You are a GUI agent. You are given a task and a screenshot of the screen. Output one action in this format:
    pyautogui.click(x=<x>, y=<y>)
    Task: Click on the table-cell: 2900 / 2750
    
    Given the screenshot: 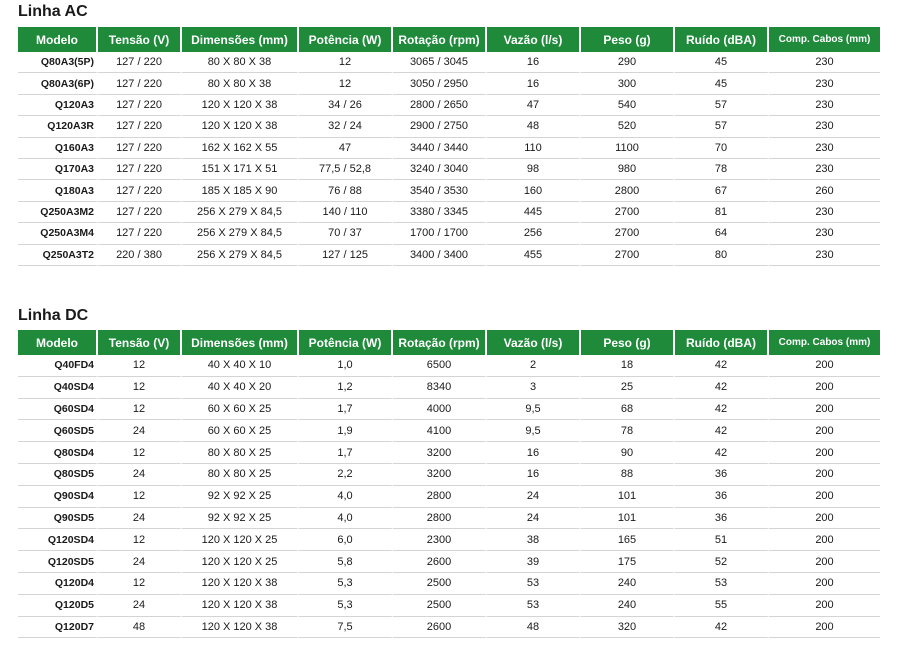 What is the action you would take?
    pyautogui.click(x=440, y=127)
    